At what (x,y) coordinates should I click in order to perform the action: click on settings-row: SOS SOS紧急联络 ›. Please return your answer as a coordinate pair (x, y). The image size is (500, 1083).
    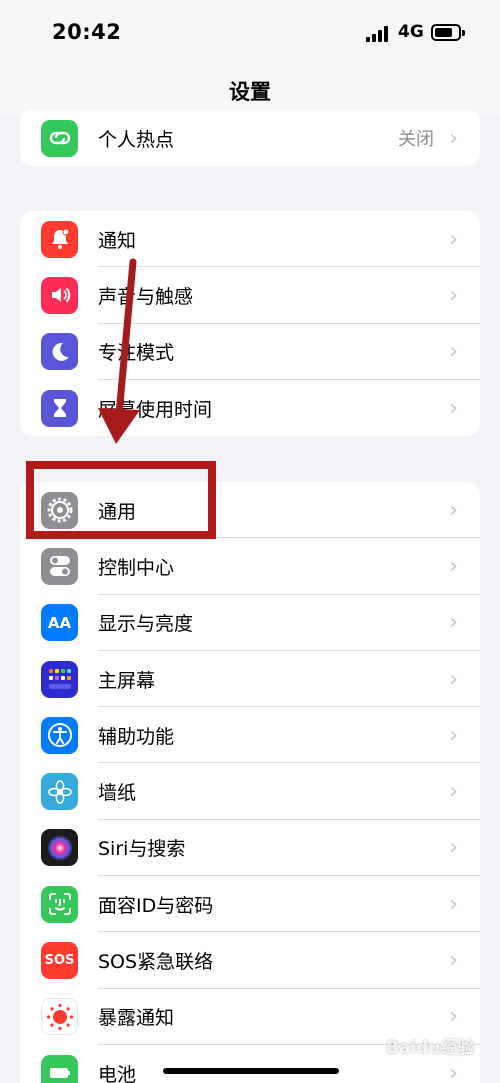
    Looking at the image, I should click on (250, 960).